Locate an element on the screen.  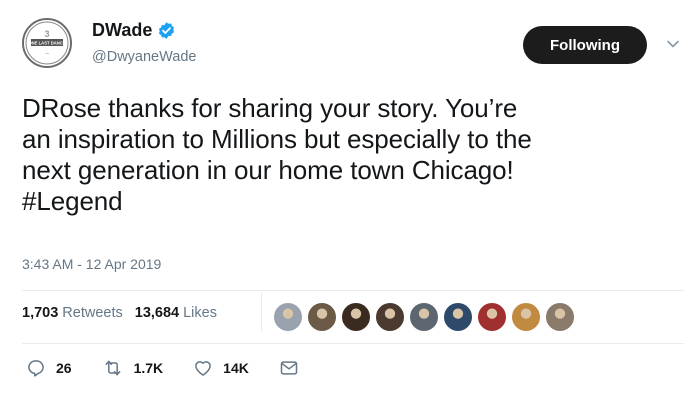
svg-text: ONE LAST DANCE is located at coordinates (46, 43).